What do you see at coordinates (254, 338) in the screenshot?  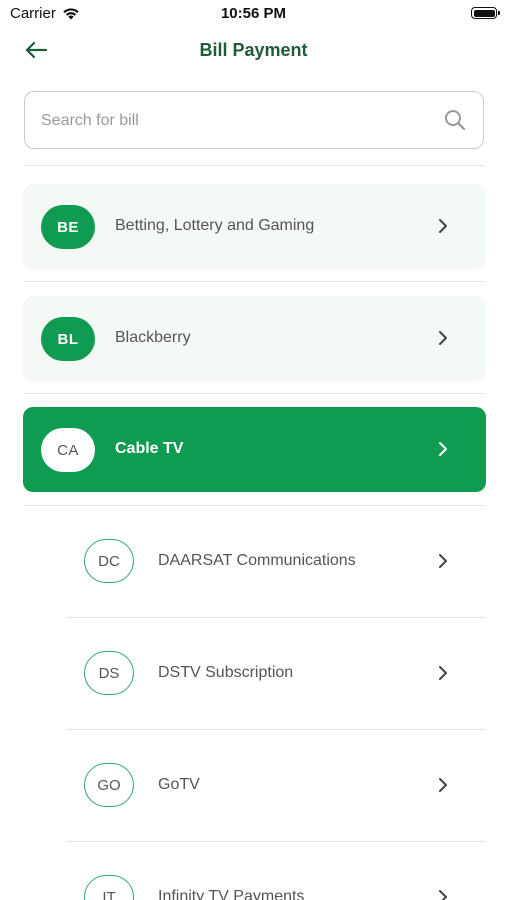 I see `category-row-blackberry: BL Blackberry` at bounding box center [254, 338].